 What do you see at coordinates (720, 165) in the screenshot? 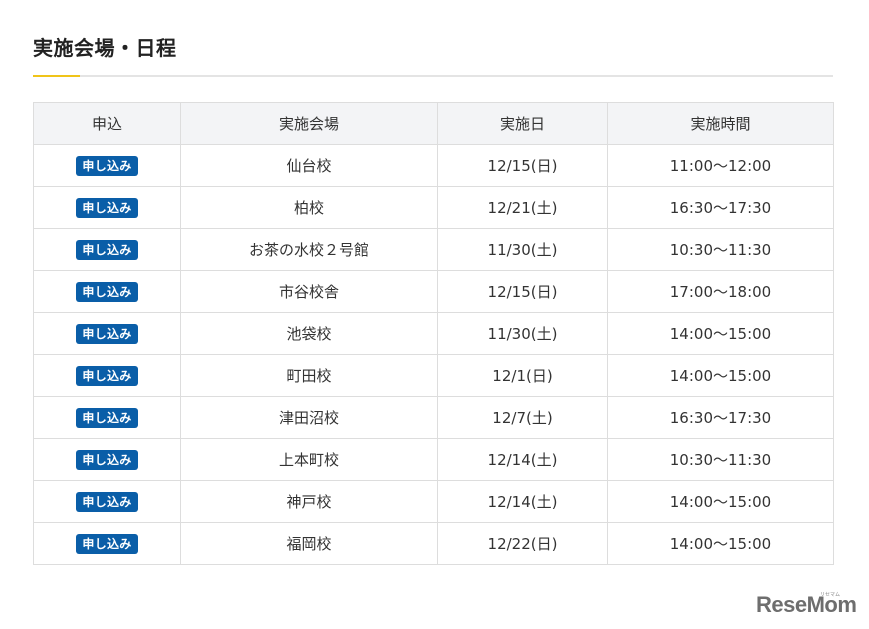
I see `cell-time: 11:00～12:00` at bounding box center [720, 165].